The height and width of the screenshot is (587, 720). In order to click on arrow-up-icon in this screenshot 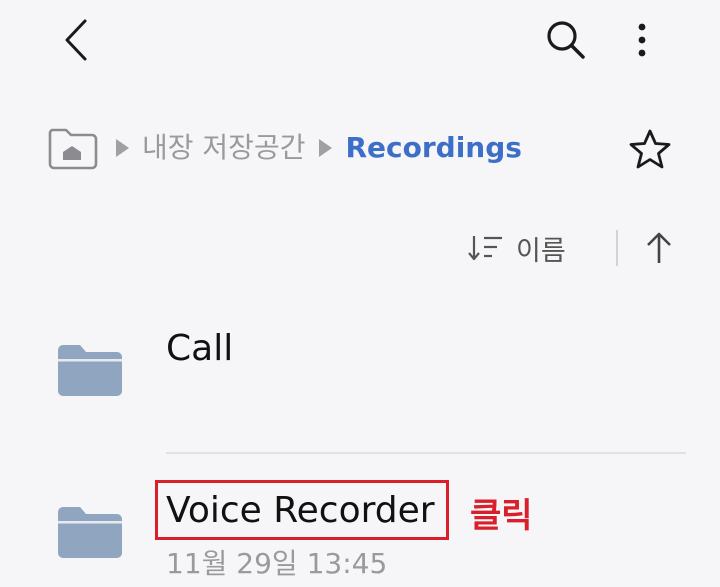, I will do `click(659, 247)`.